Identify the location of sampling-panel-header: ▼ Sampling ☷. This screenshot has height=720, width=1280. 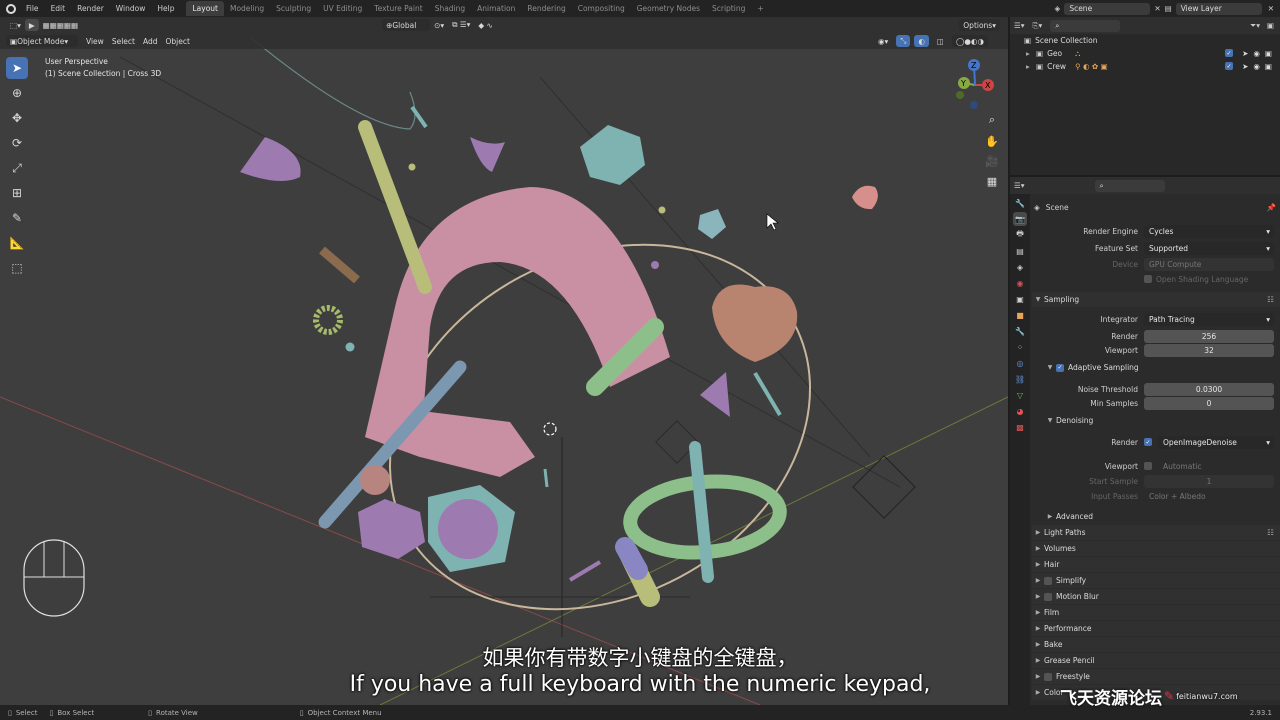
(1156, 299).